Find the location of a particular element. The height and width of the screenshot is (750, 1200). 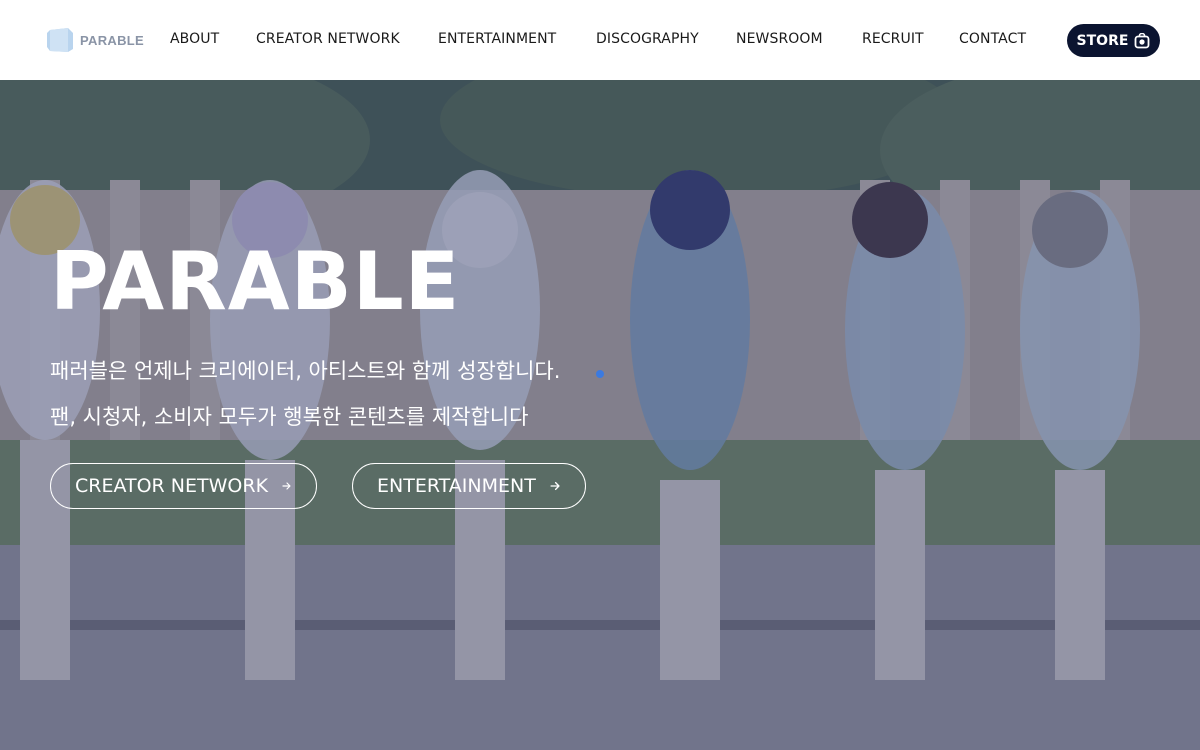

creator-network-button: CREATOR NETWORK is located at coordinates (183, 486).